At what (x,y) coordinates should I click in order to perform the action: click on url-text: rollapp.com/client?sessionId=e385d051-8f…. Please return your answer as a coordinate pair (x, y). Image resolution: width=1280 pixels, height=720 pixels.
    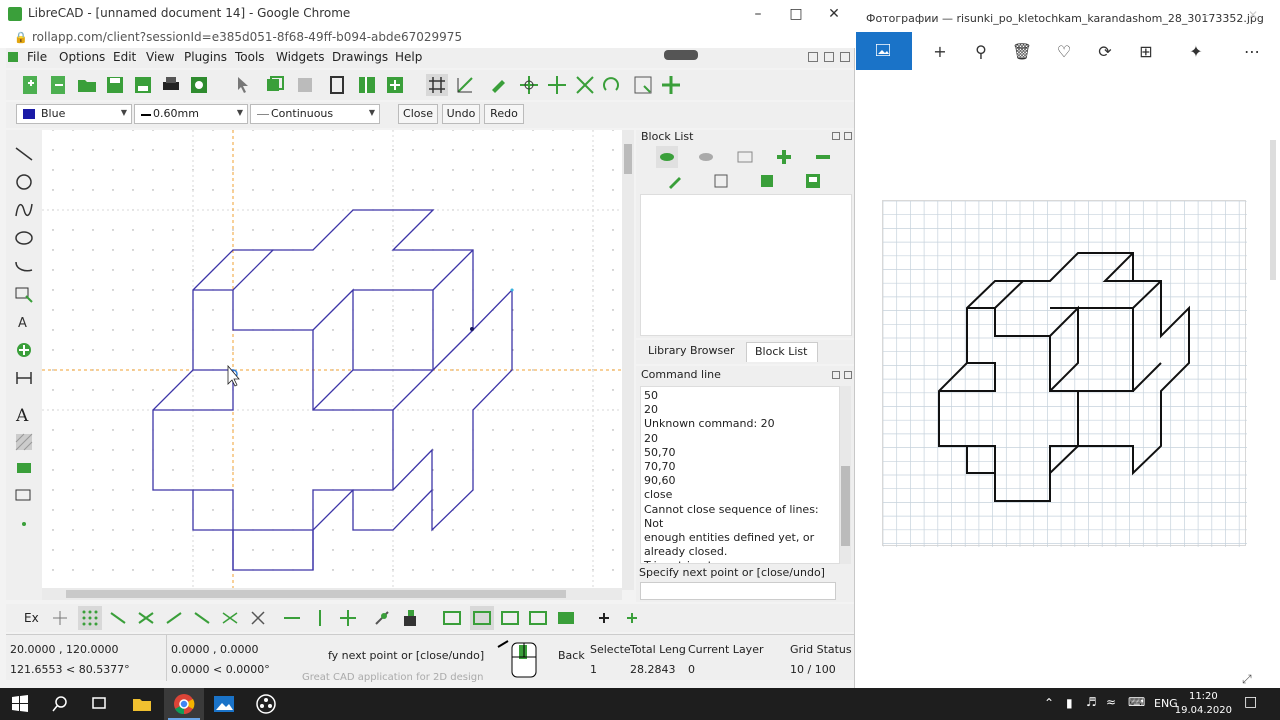
    Looking at the image, I should click on (247, 37).